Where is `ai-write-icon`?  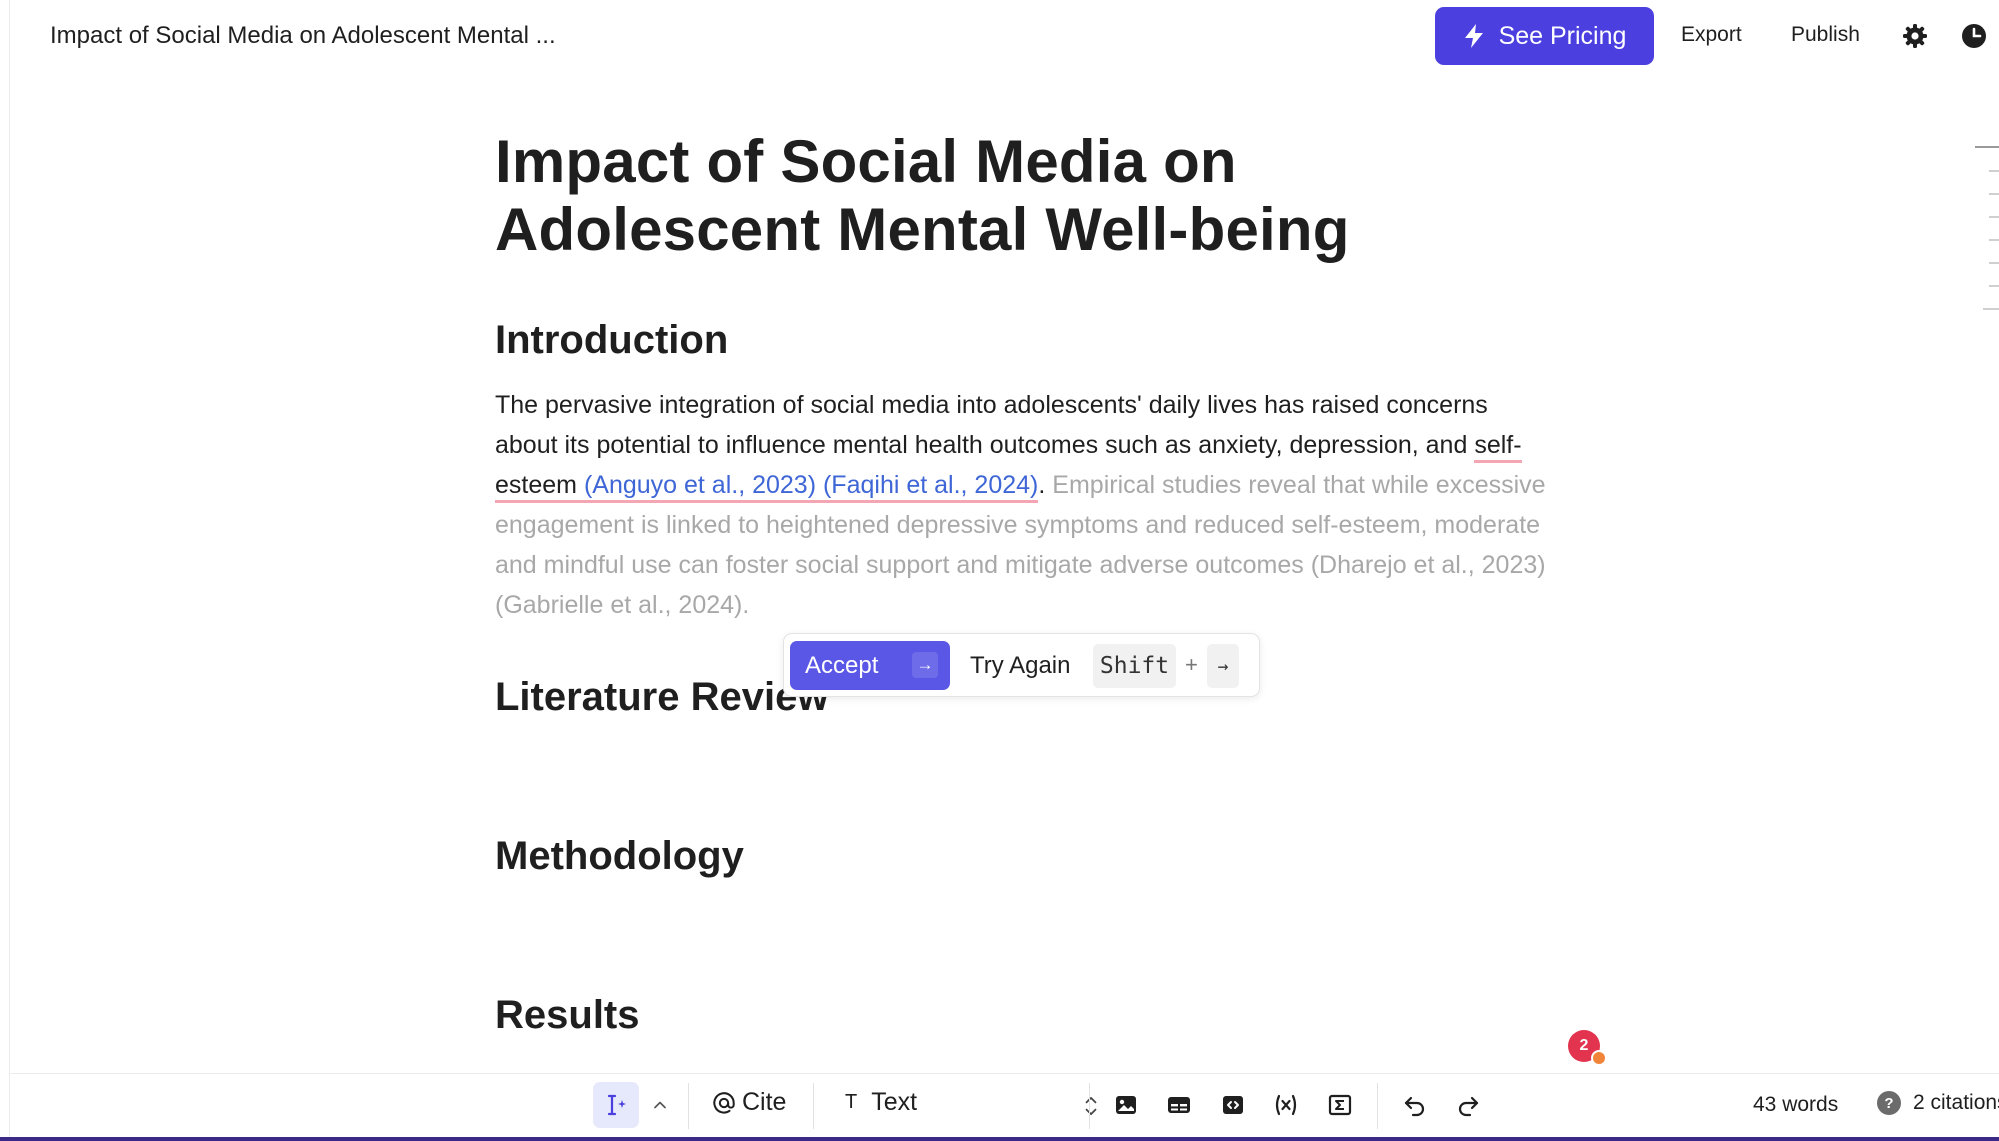 ai-write-icon is located at coordinates (616, 1105).